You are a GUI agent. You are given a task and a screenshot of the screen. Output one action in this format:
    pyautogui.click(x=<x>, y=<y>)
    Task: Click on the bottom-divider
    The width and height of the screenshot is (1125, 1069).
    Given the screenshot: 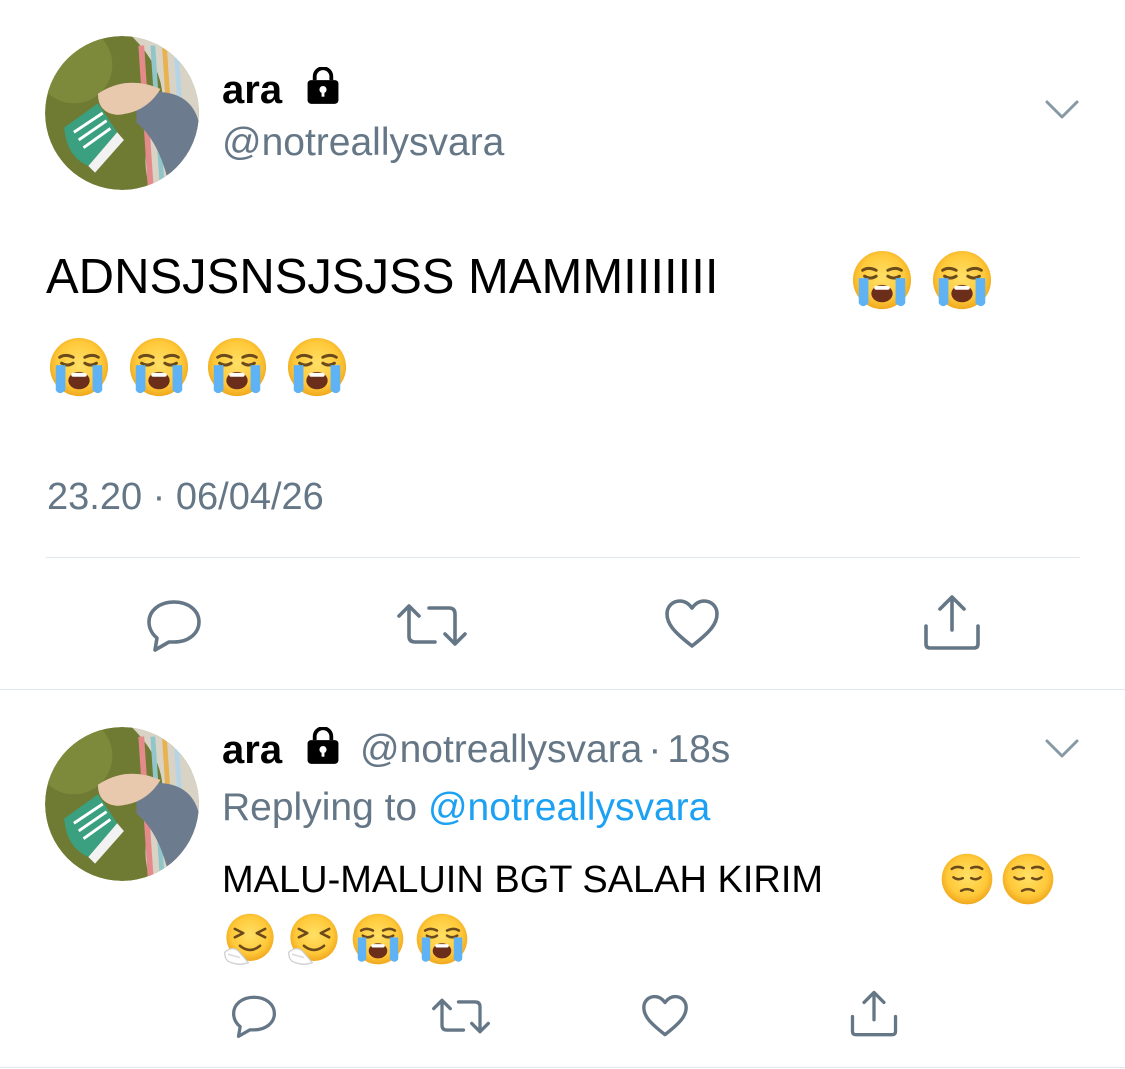 What is the action you would take?
    pyautogui.click(x=562, y=1067)
    